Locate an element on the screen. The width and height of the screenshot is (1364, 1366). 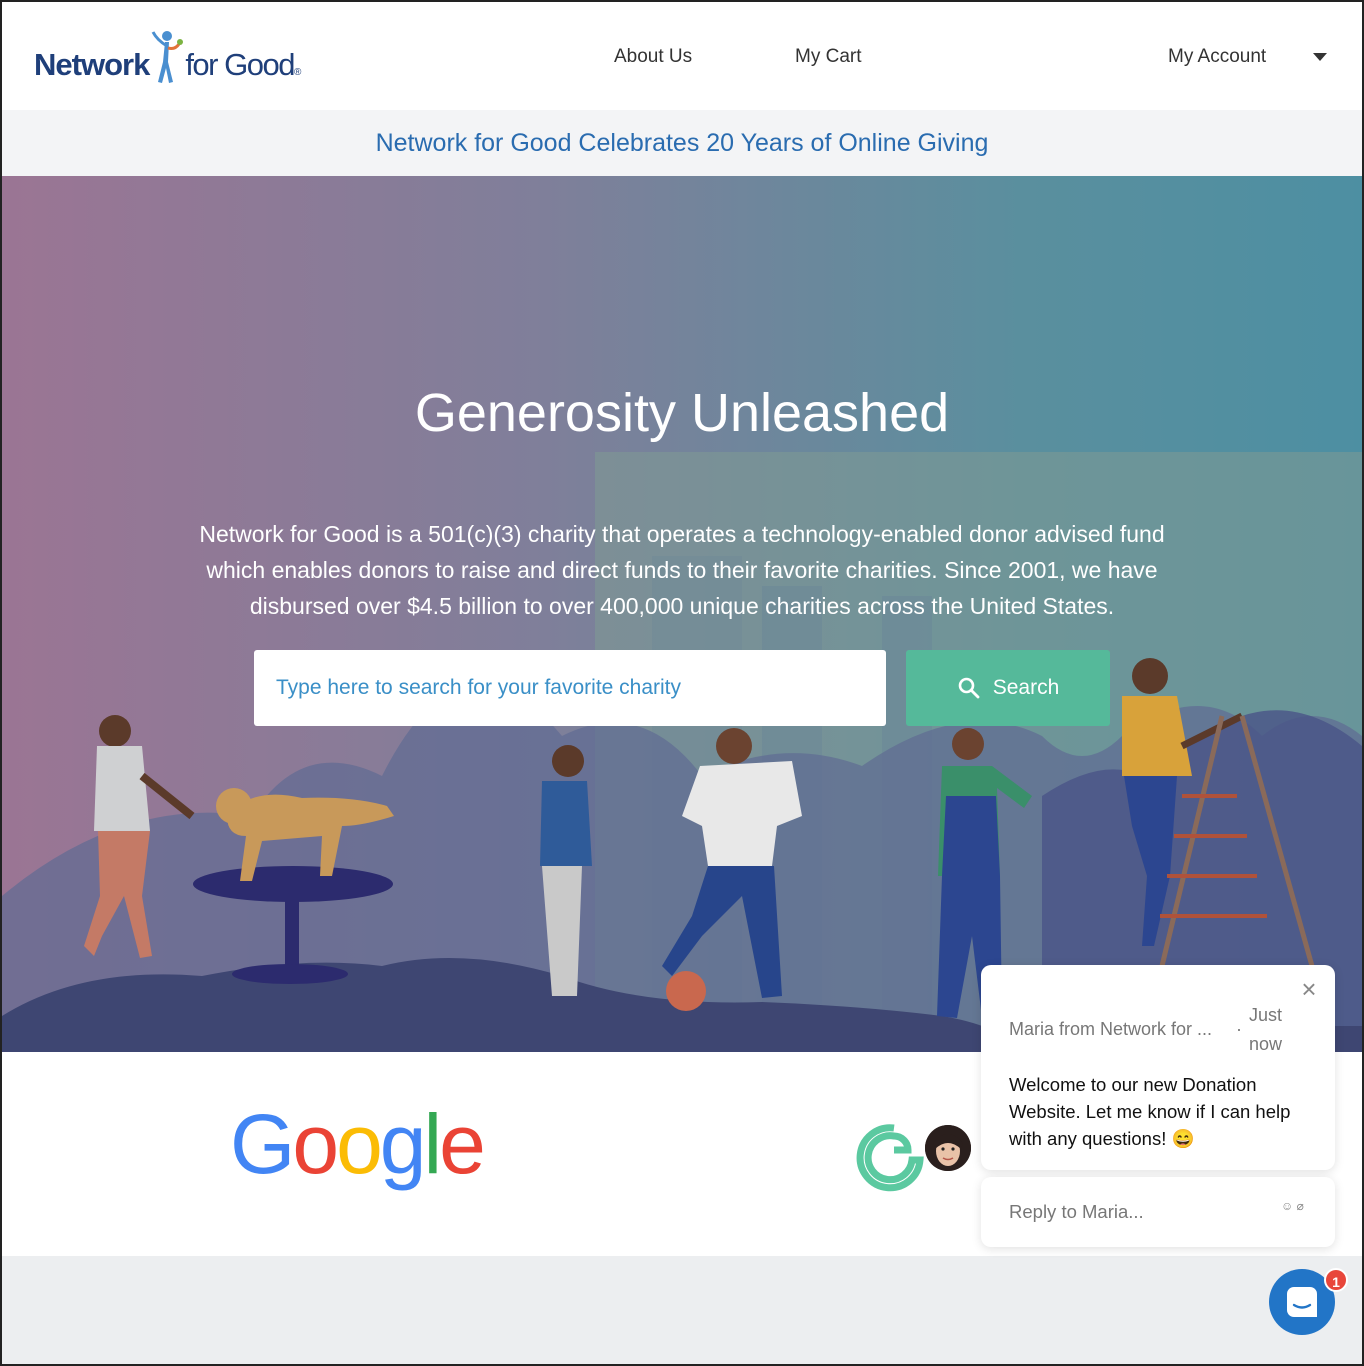
nav-my-account: My Account is located at coordinates (1217, 57).